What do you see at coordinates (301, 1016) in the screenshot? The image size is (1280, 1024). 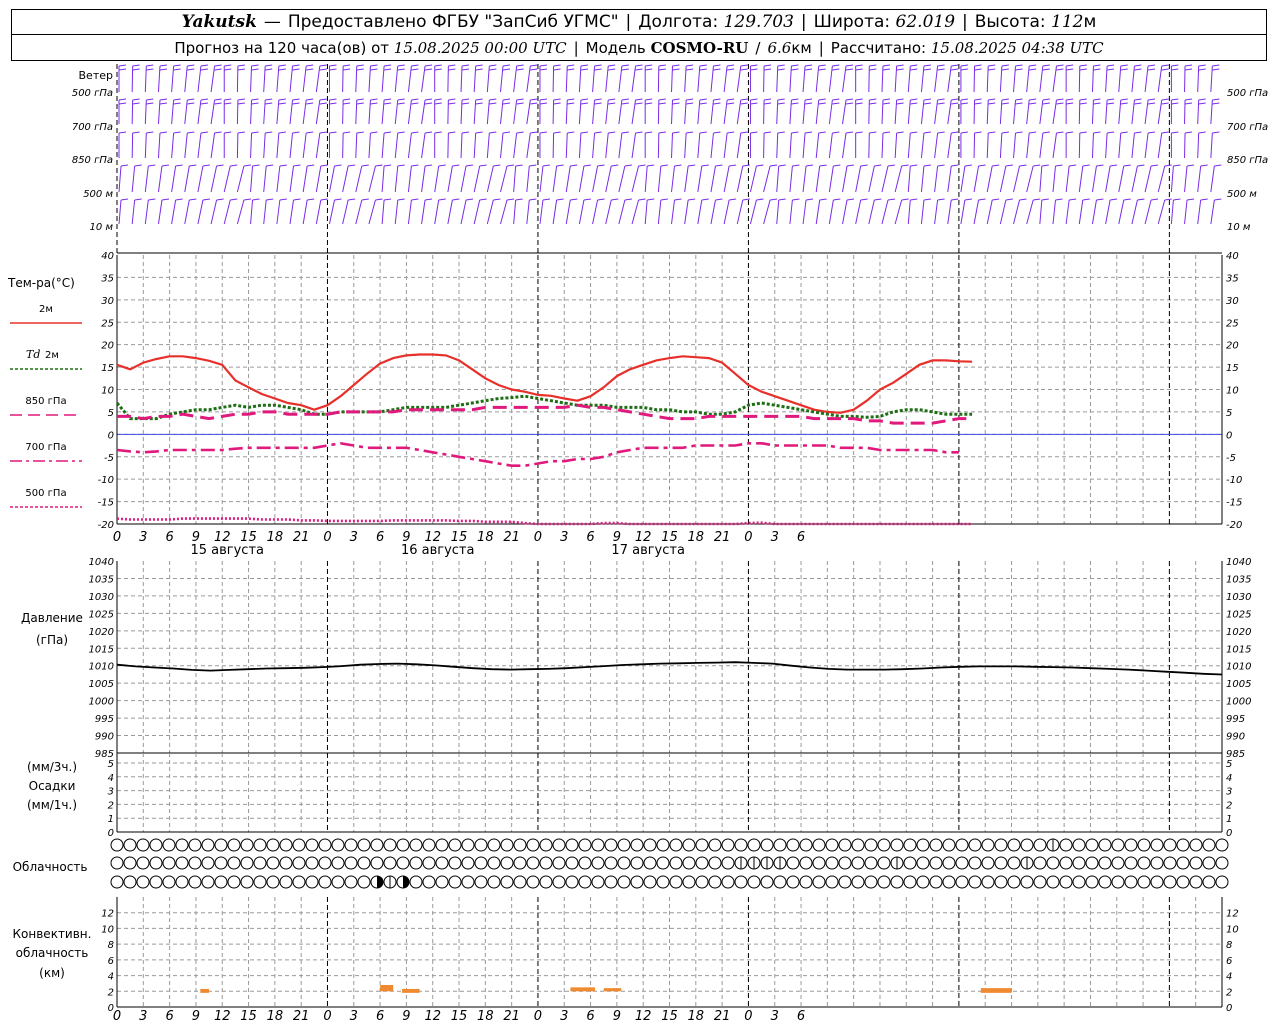 I see `x-tick-label: 21` at bounding box center [301, 1016].